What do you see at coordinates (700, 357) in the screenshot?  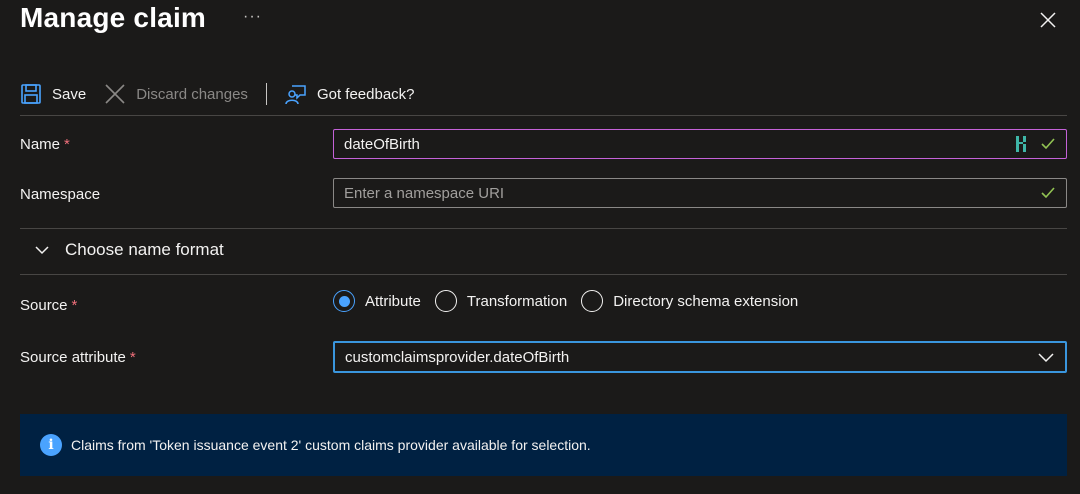 I see `source-attribute-dropdown: customclaimsprovider.dateOfBirth` at bounding box center [700, 357].